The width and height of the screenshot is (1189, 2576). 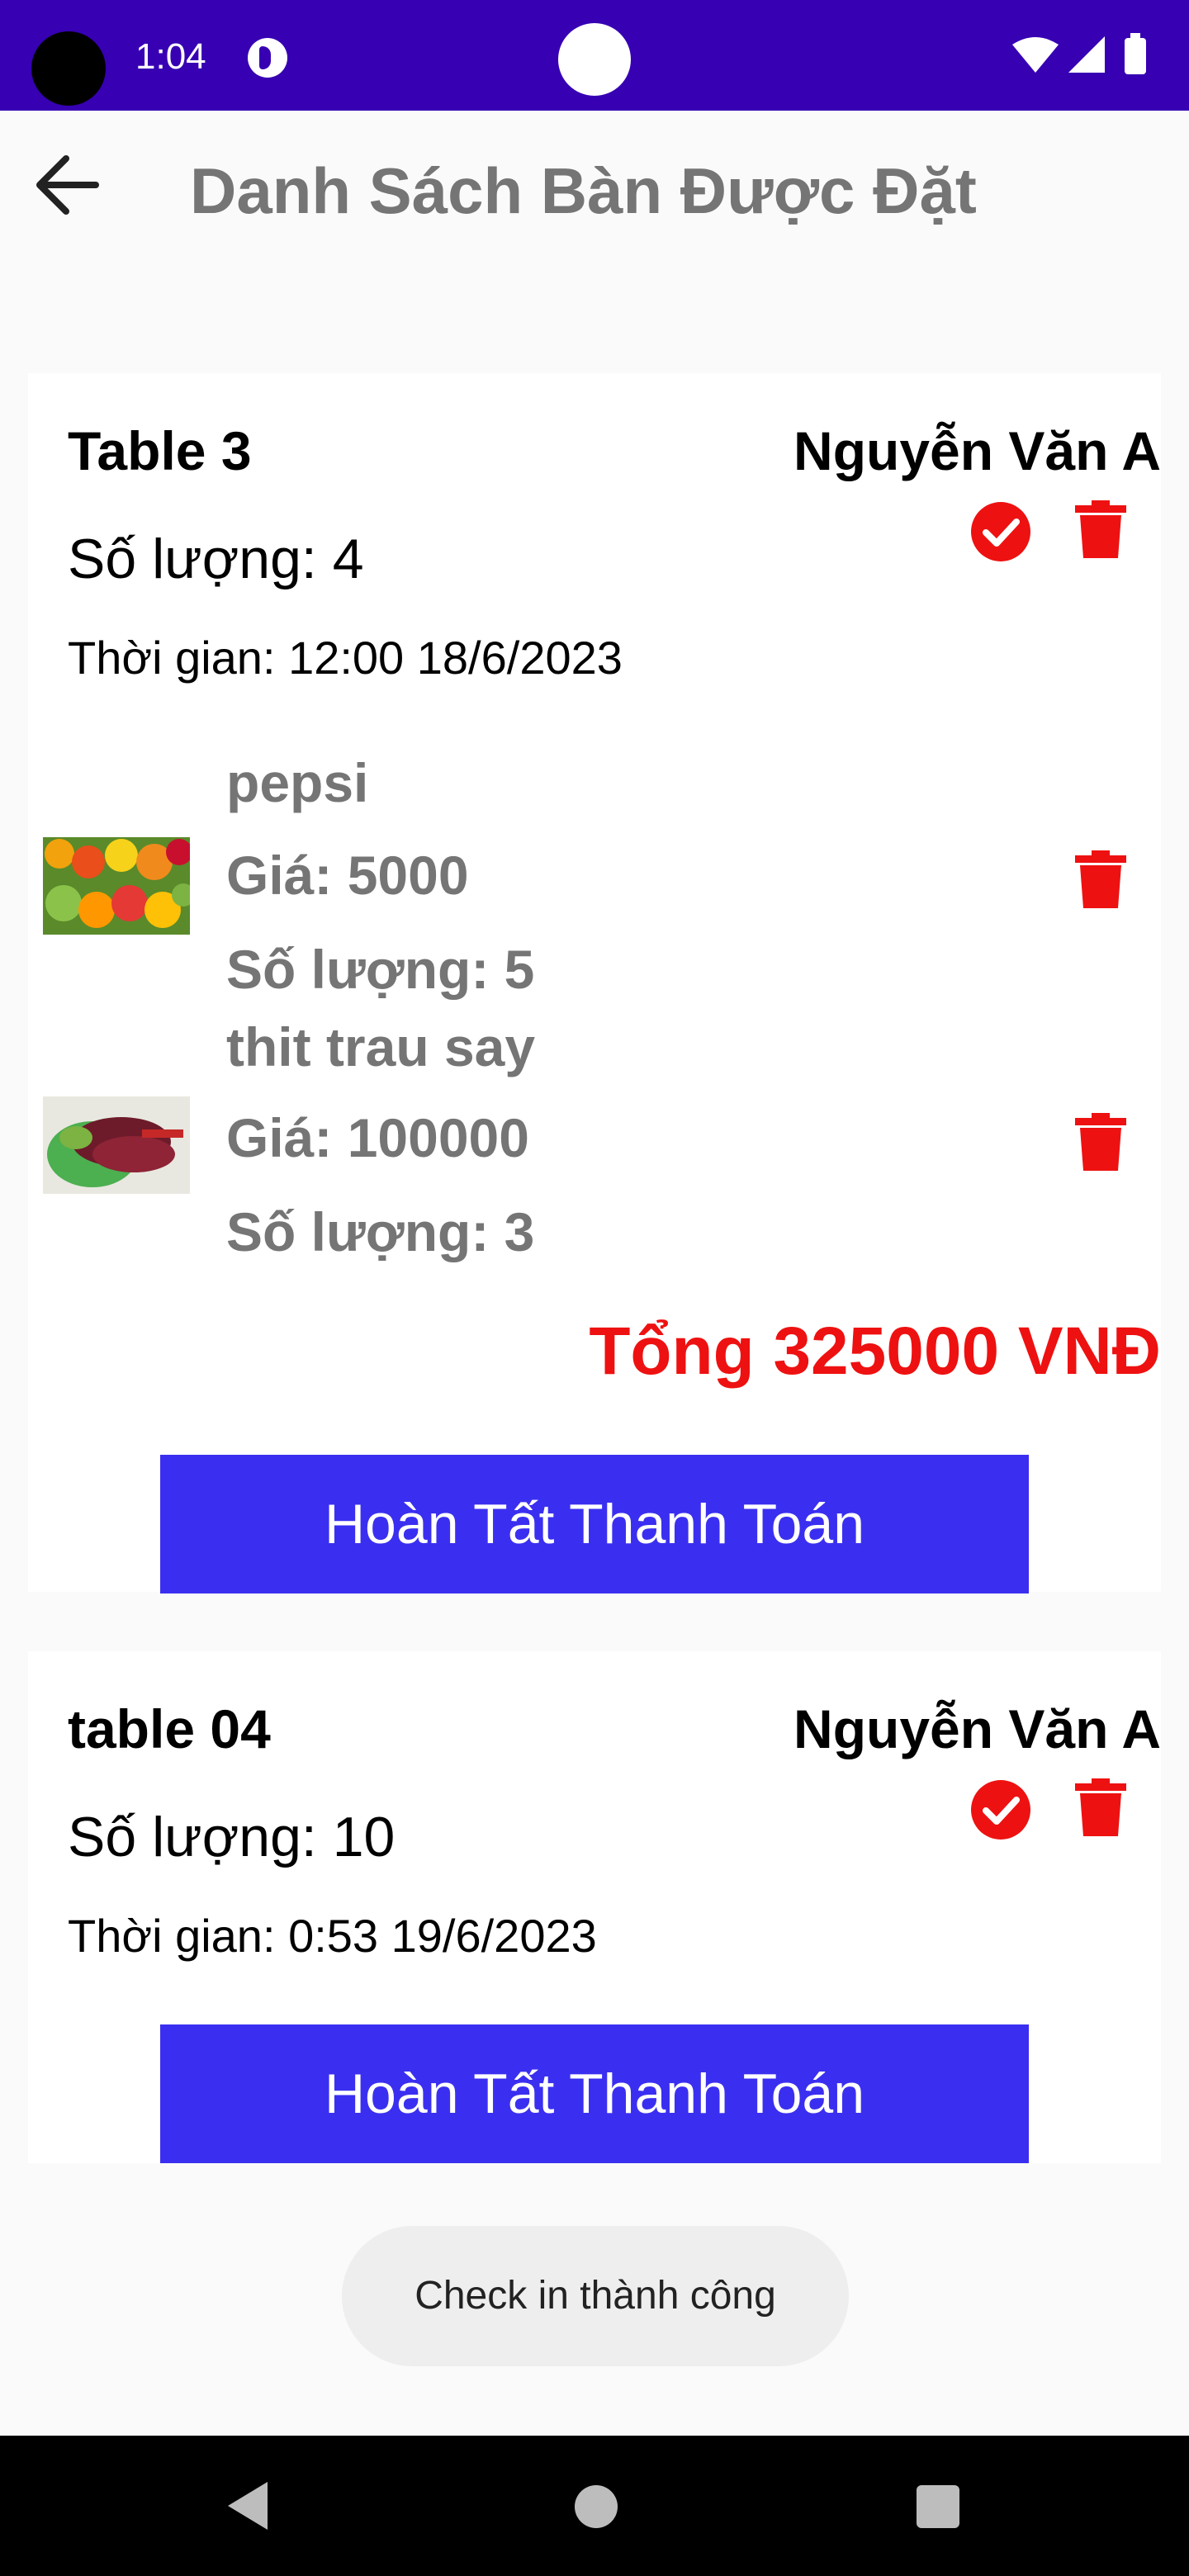 What do you see at coordinates (377, 1137) in the screenshot?
I see `item-price: Giá: 100000` at bounding box center [377, 1137].